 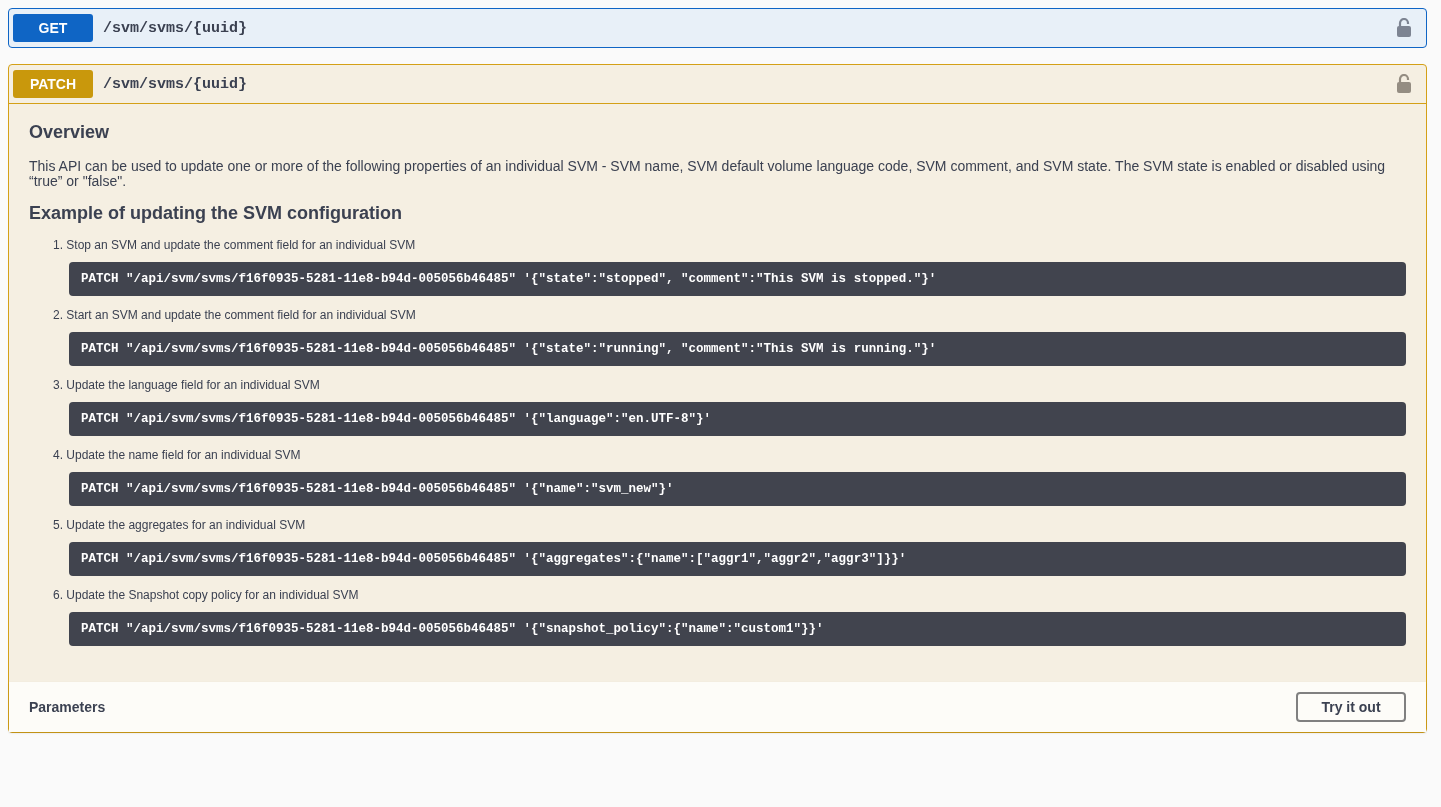 What do you see at coordinates (708, 174) in the screenshot?
I see `description-text: This API can be used to update one or more of the following properties of an individual SVM - SVM name, SVM default volume language code, SVM comment, and SVM state. The SVM state is enabled or disabled using “true” or "false".` at bounding box center [708, 174].